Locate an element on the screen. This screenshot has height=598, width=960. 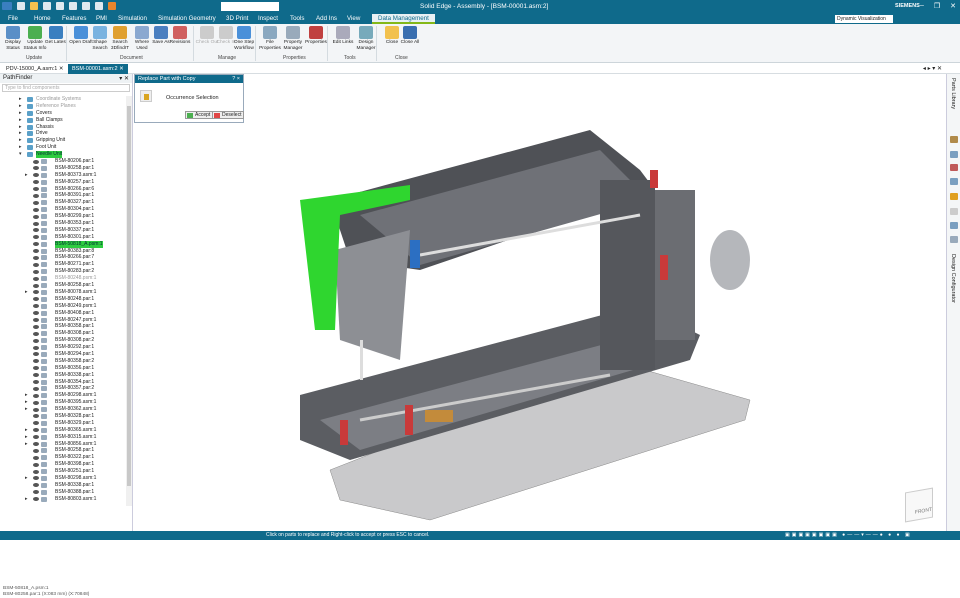
tree-item: BSM-80358.par:2 is located at coordinates (62, 361).